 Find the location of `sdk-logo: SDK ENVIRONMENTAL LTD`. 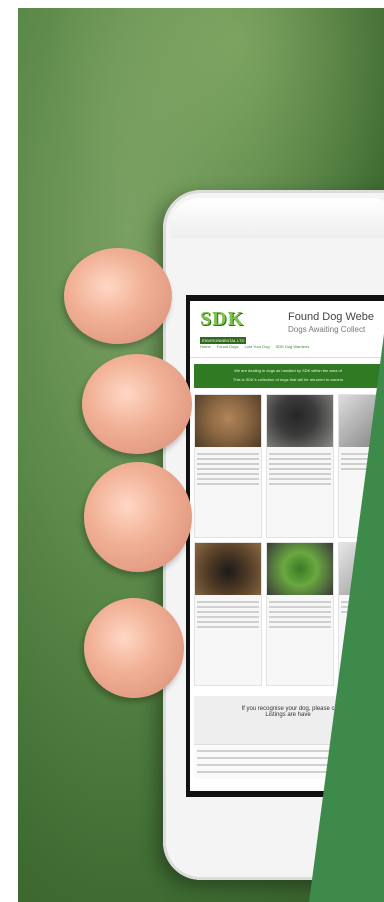

sdk-logo: SDK ENVIRONMENTAL LTD is located at coordinates (231, 326).